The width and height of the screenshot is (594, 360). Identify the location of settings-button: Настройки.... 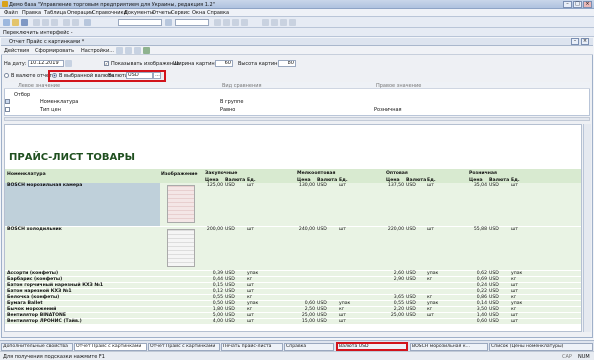
(97, 51).